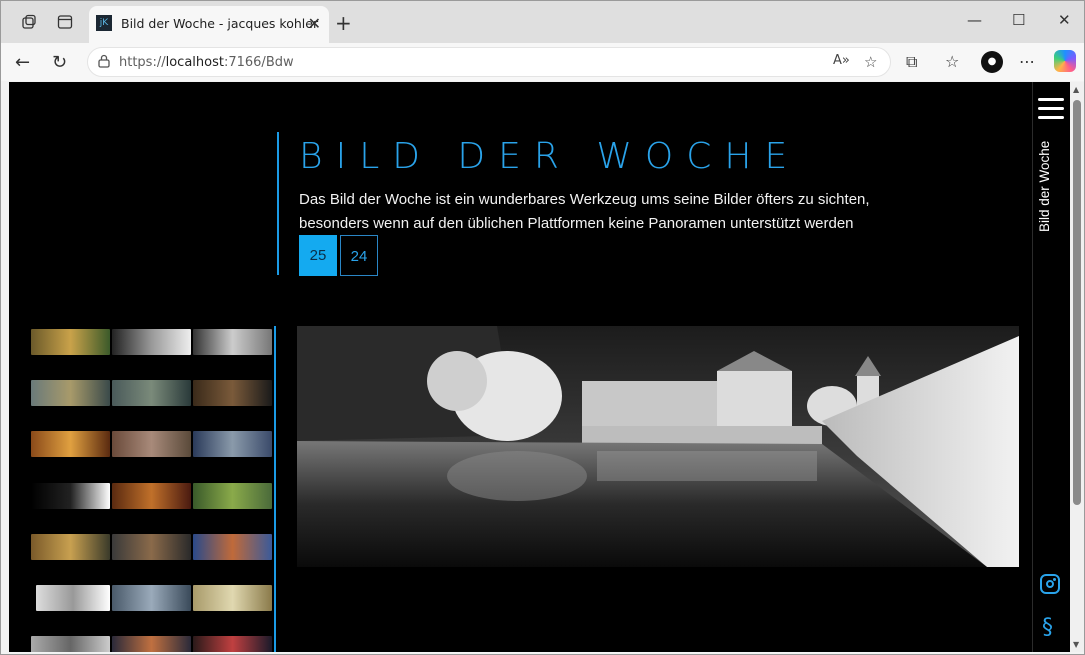  Describe the element at coordinates (952, 61) in the screenshot. I see `favorites-icon: ☆` at that location.